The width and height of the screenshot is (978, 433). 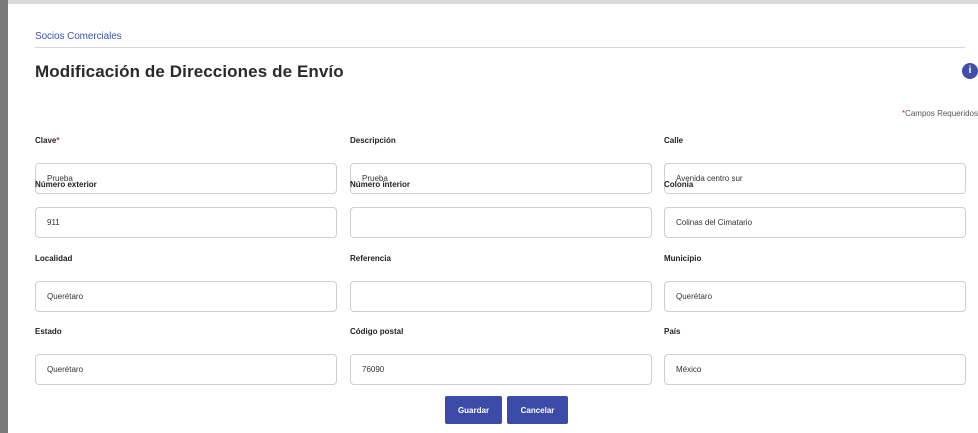 I want to click on municipio-input, so click(x=815, y=296).